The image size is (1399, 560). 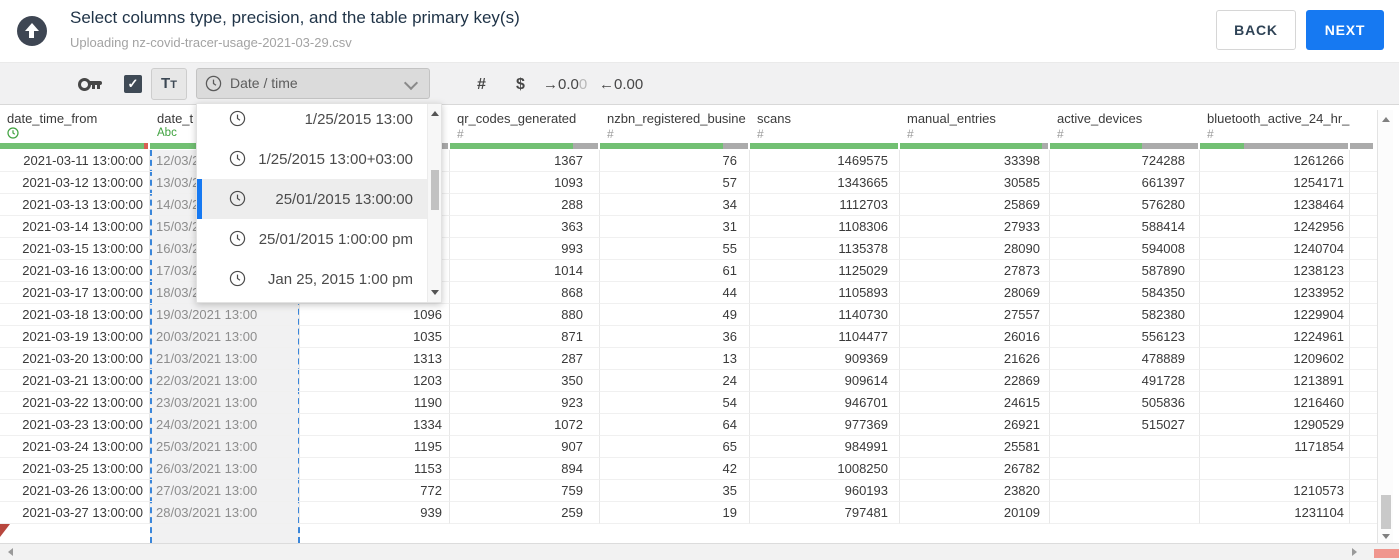 What do you see at coordinates (975, 124) in the screenshot?
I see `column-header: manual_entries #` at bounding box center [975, 124].